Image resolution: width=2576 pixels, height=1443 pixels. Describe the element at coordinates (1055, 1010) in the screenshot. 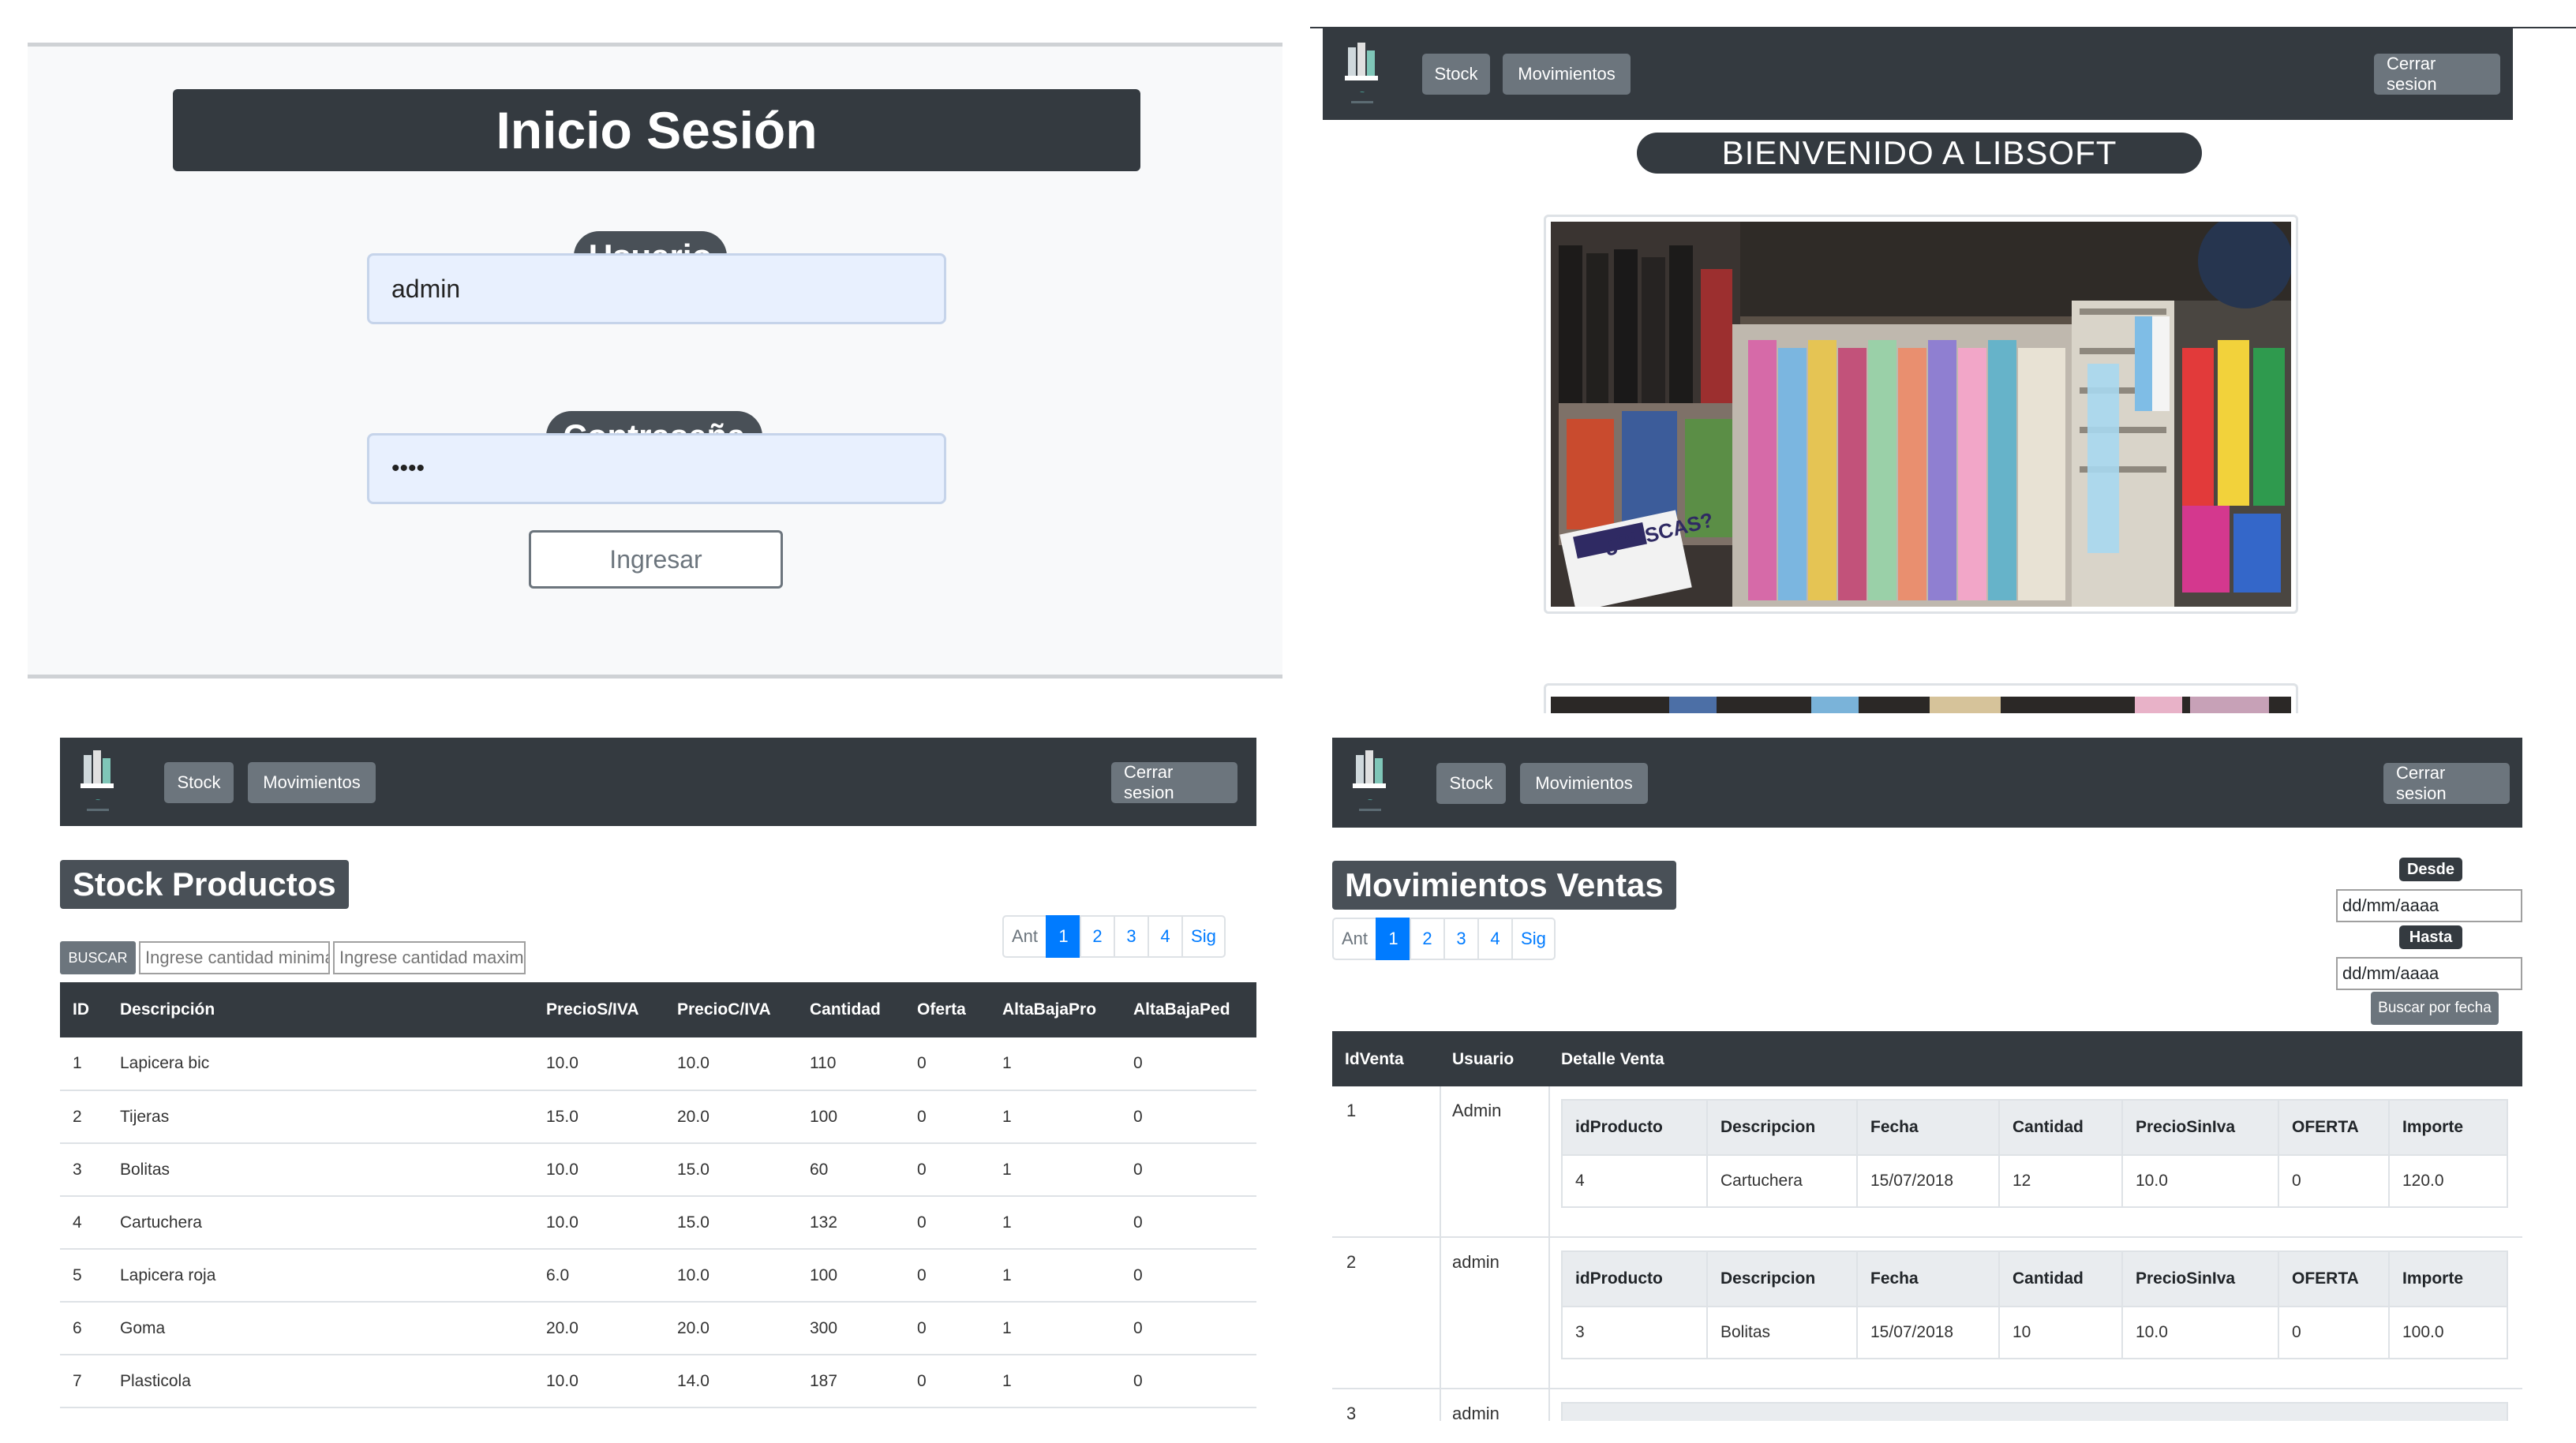

I see `column-header: AltaBajaPro` at that location.